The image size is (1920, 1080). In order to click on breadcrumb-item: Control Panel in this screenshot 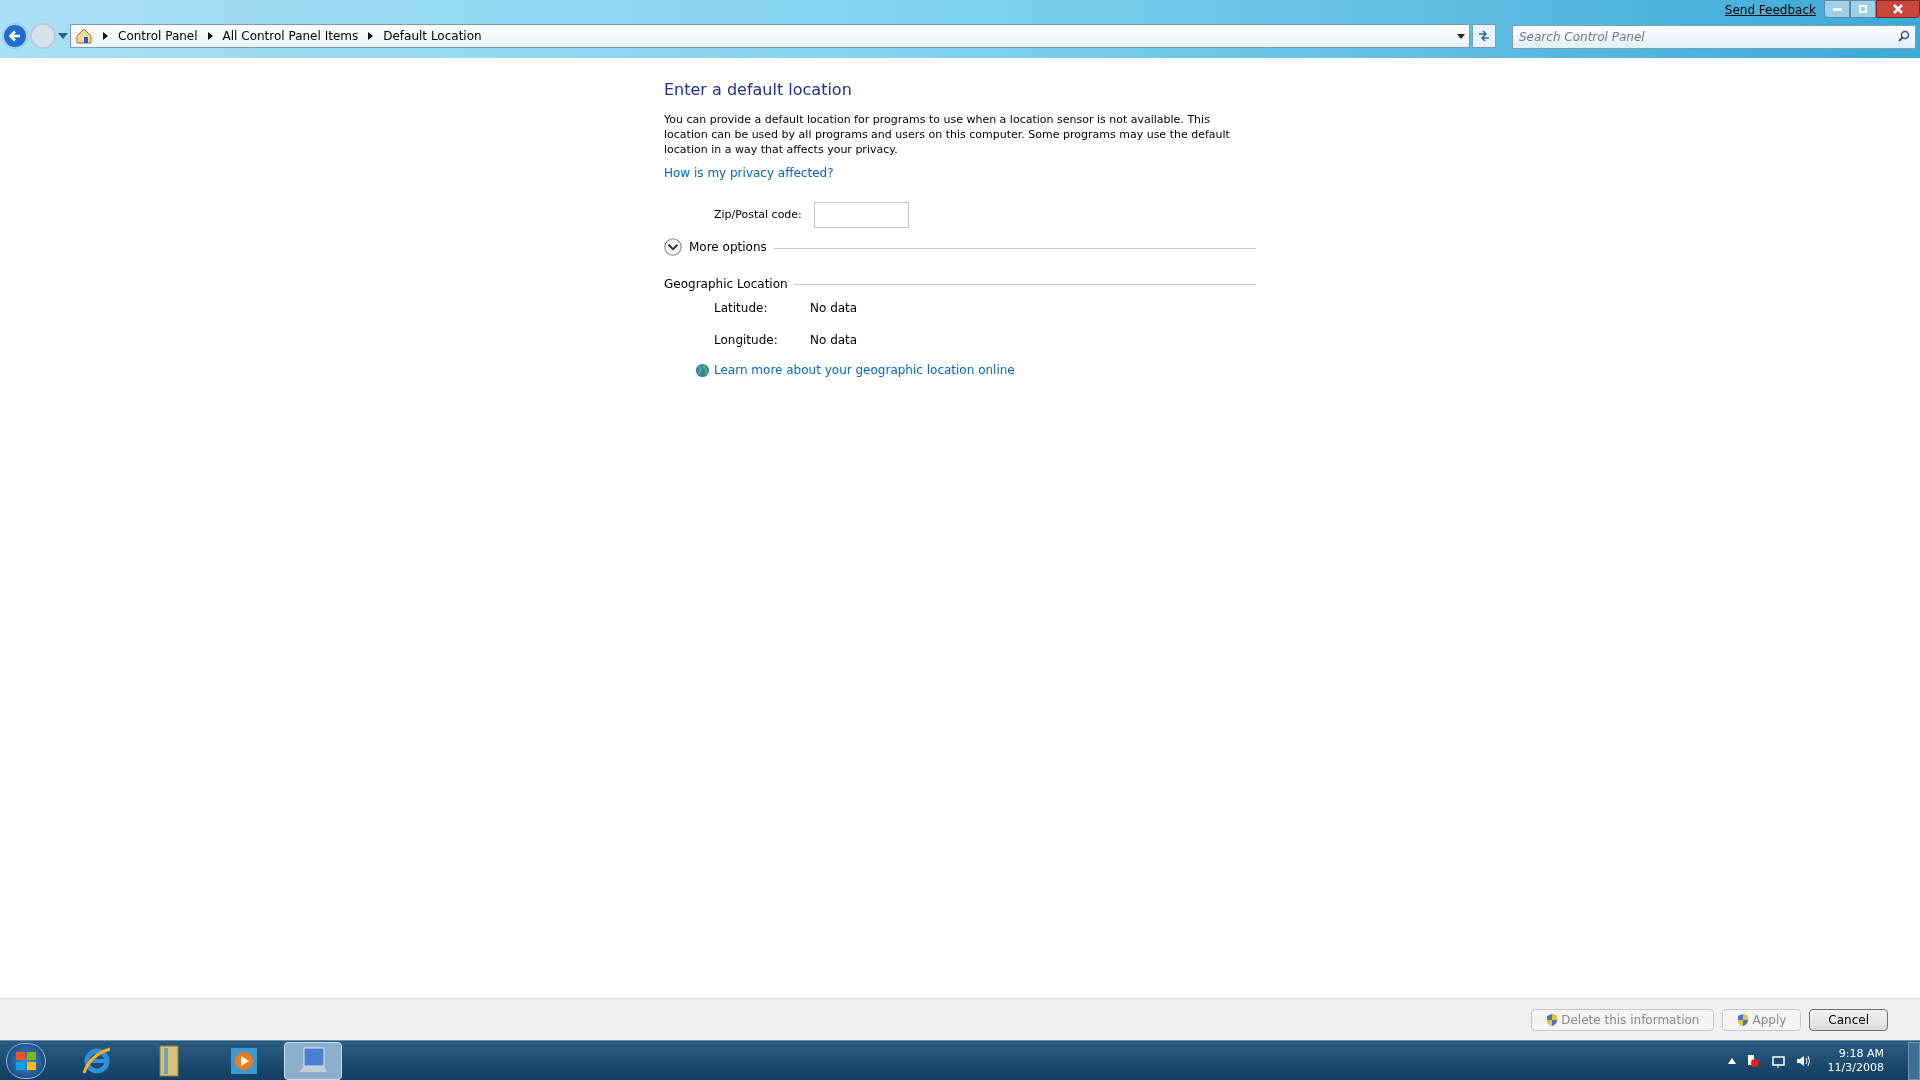, I will do `click(158, 36)`.